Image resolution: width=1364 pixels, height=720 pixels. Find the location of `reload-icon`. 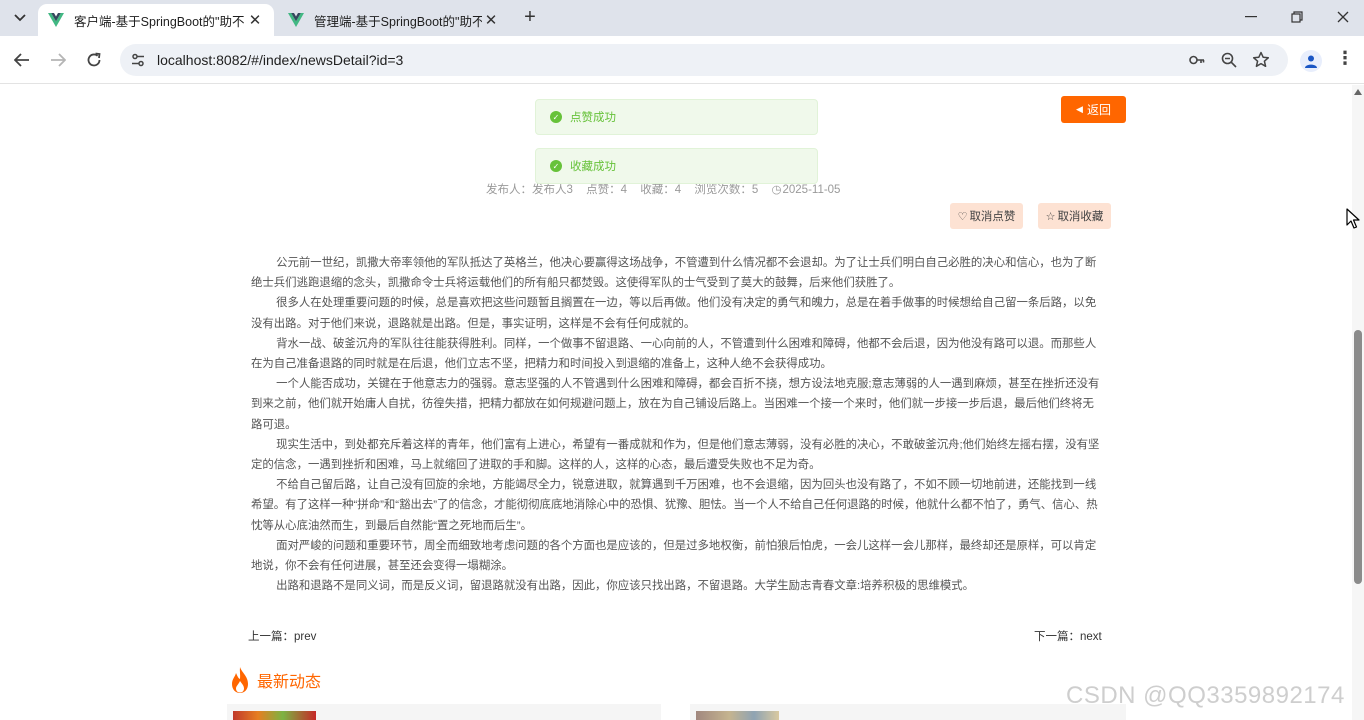

reload-icon is located at coordinates (94, 60).